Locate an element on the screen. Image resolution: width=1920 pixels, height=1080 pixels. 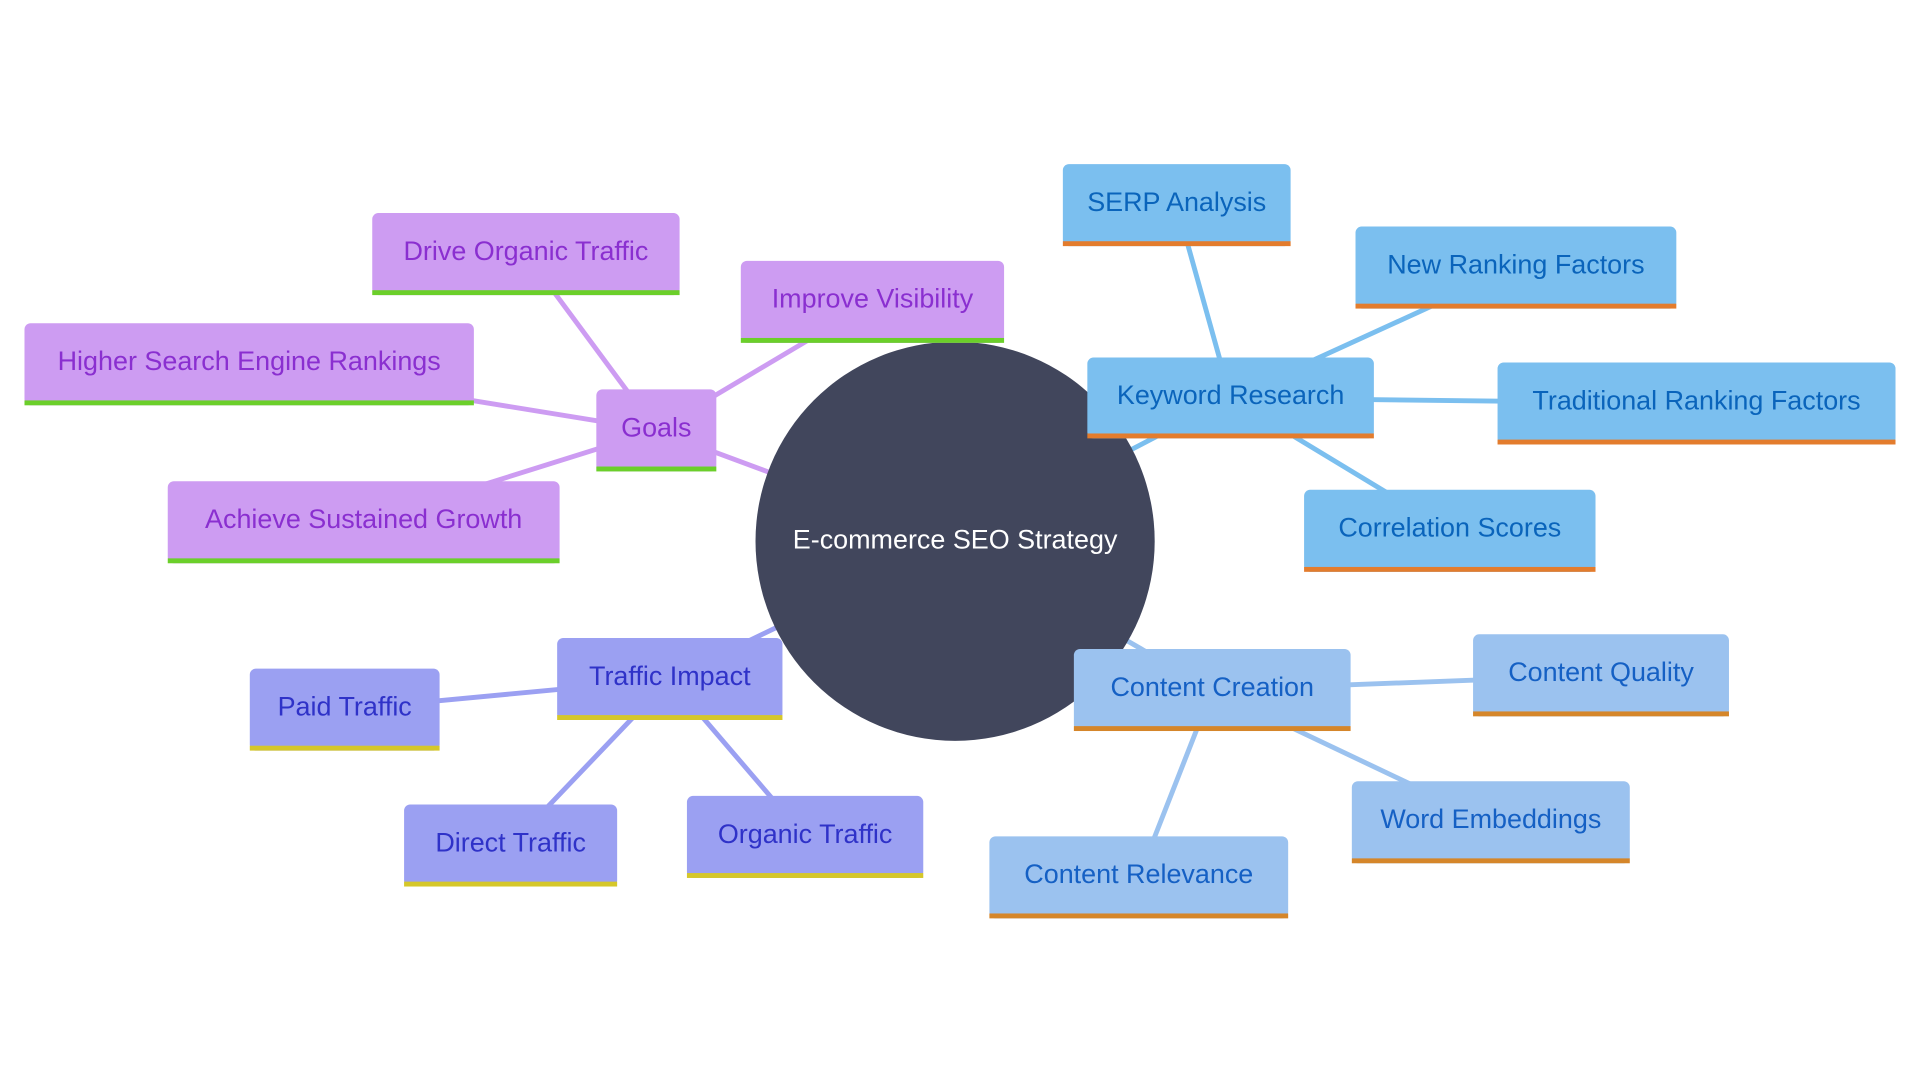
node-label: Keyword Research is located at coordinates (1230, 395).